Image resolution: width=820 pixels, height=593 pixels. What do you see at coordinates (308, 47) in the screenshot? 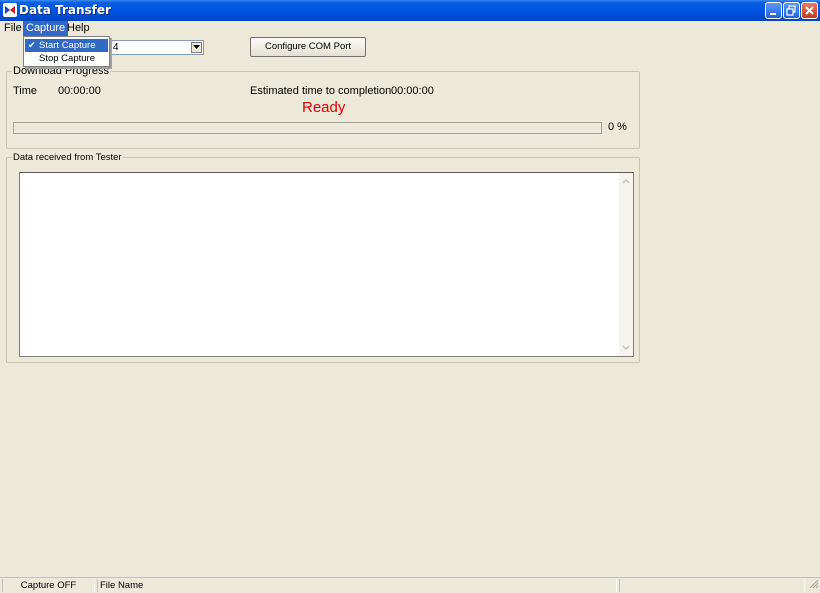
I see `configure-com-port-button: Configure COM Port` at bounding box center [308, 47].